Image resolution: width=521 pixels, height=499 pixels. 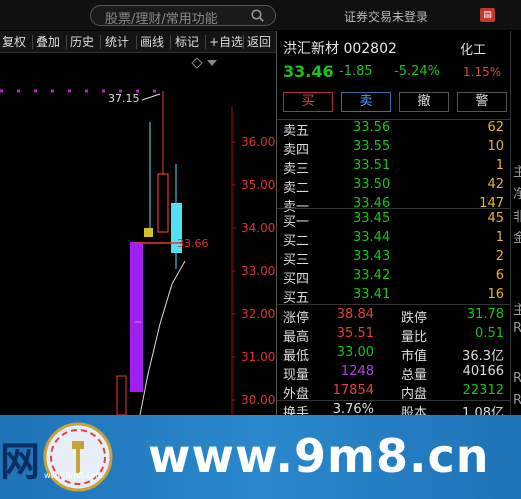 What do you see at coordinates (258, 357) in the screenshot?
I see `price-label: 31.00` at bounding box center [258, 357].